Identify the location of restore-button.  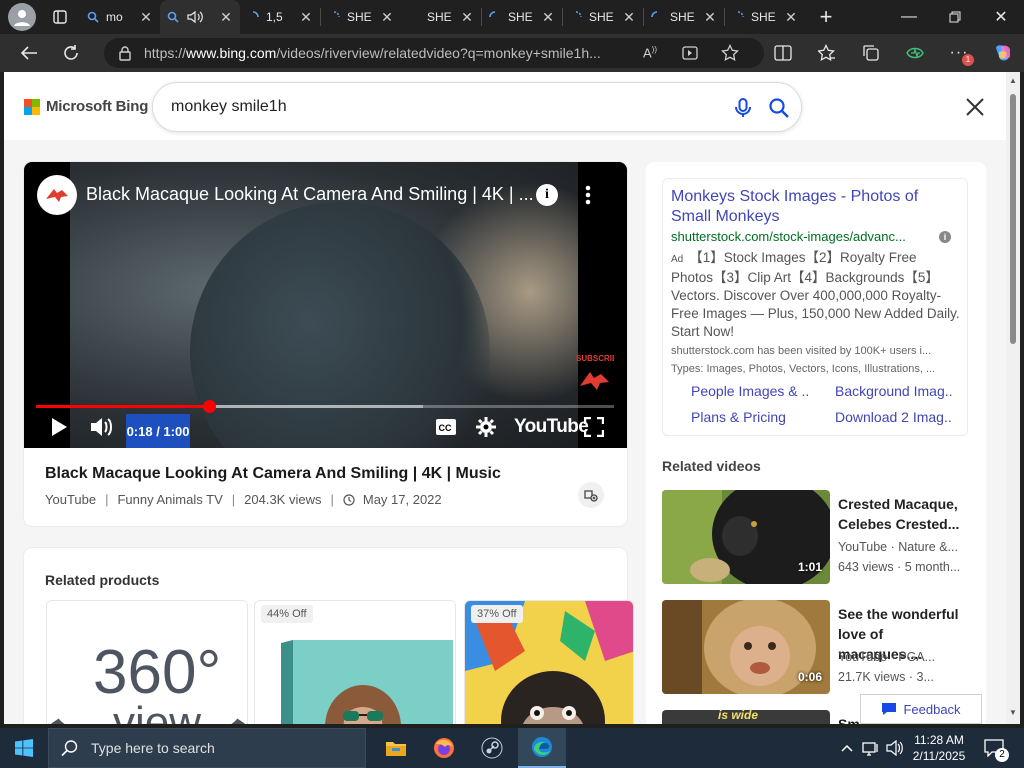
(955, 17).